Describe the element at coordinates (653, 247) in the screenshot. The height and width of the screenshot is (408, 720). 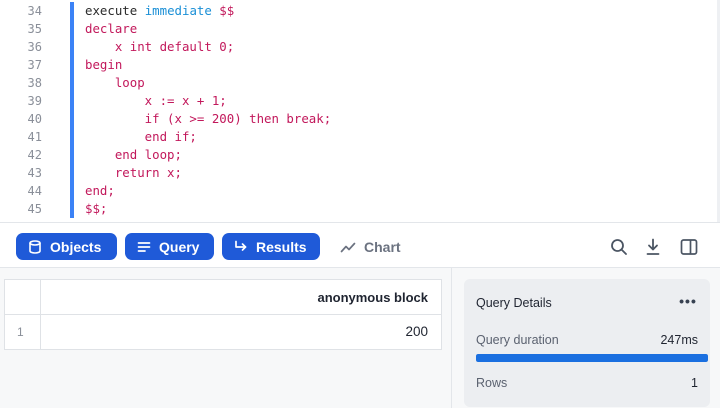
I see `download-icon` at that location.